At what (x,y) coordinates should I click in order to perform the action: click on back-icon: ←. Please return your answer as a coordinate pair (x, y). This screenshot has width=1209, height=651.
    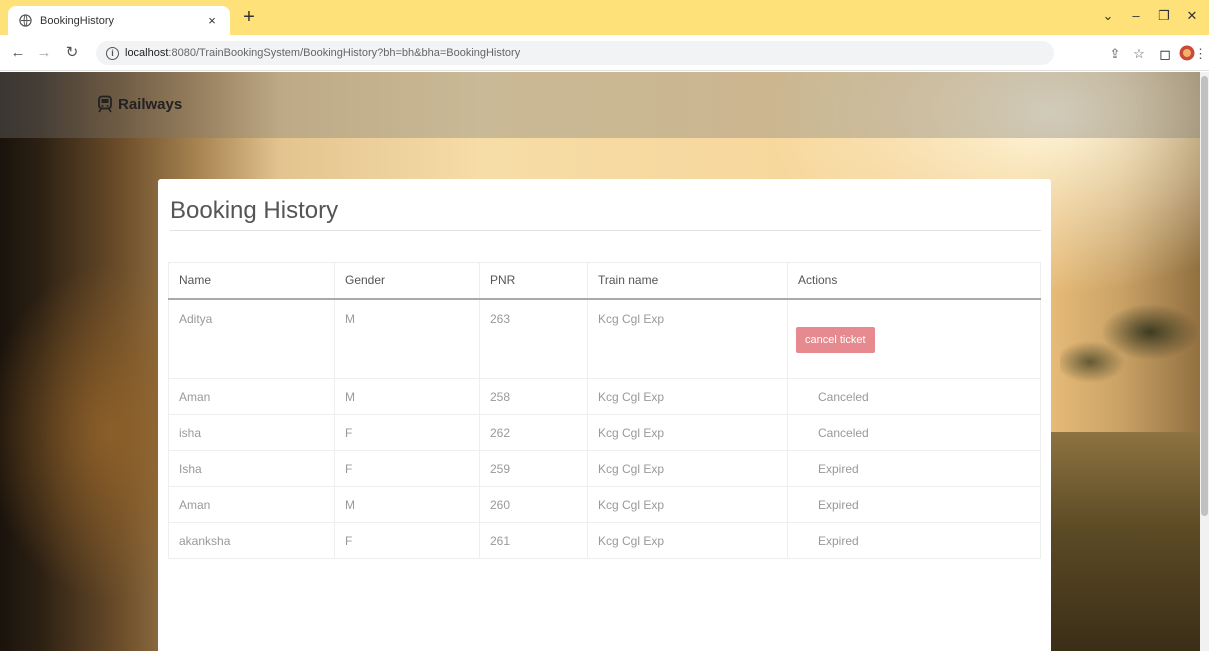
    Looking at the image, I should click on (18, 53).